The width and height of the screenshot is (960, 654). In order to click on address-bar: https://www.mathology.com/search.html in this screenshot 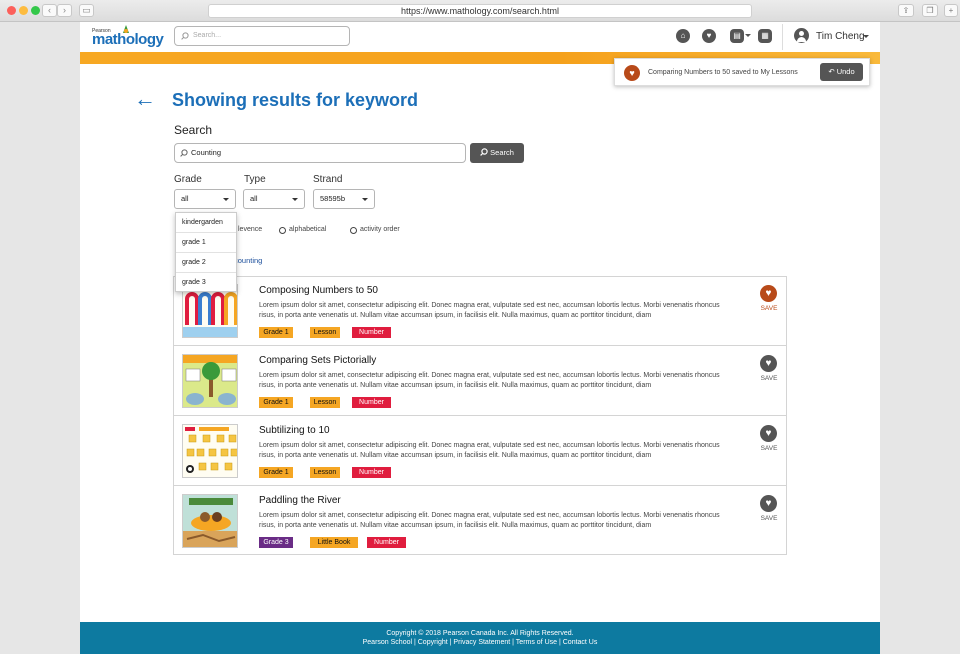, I will do `click(480, 11)`.